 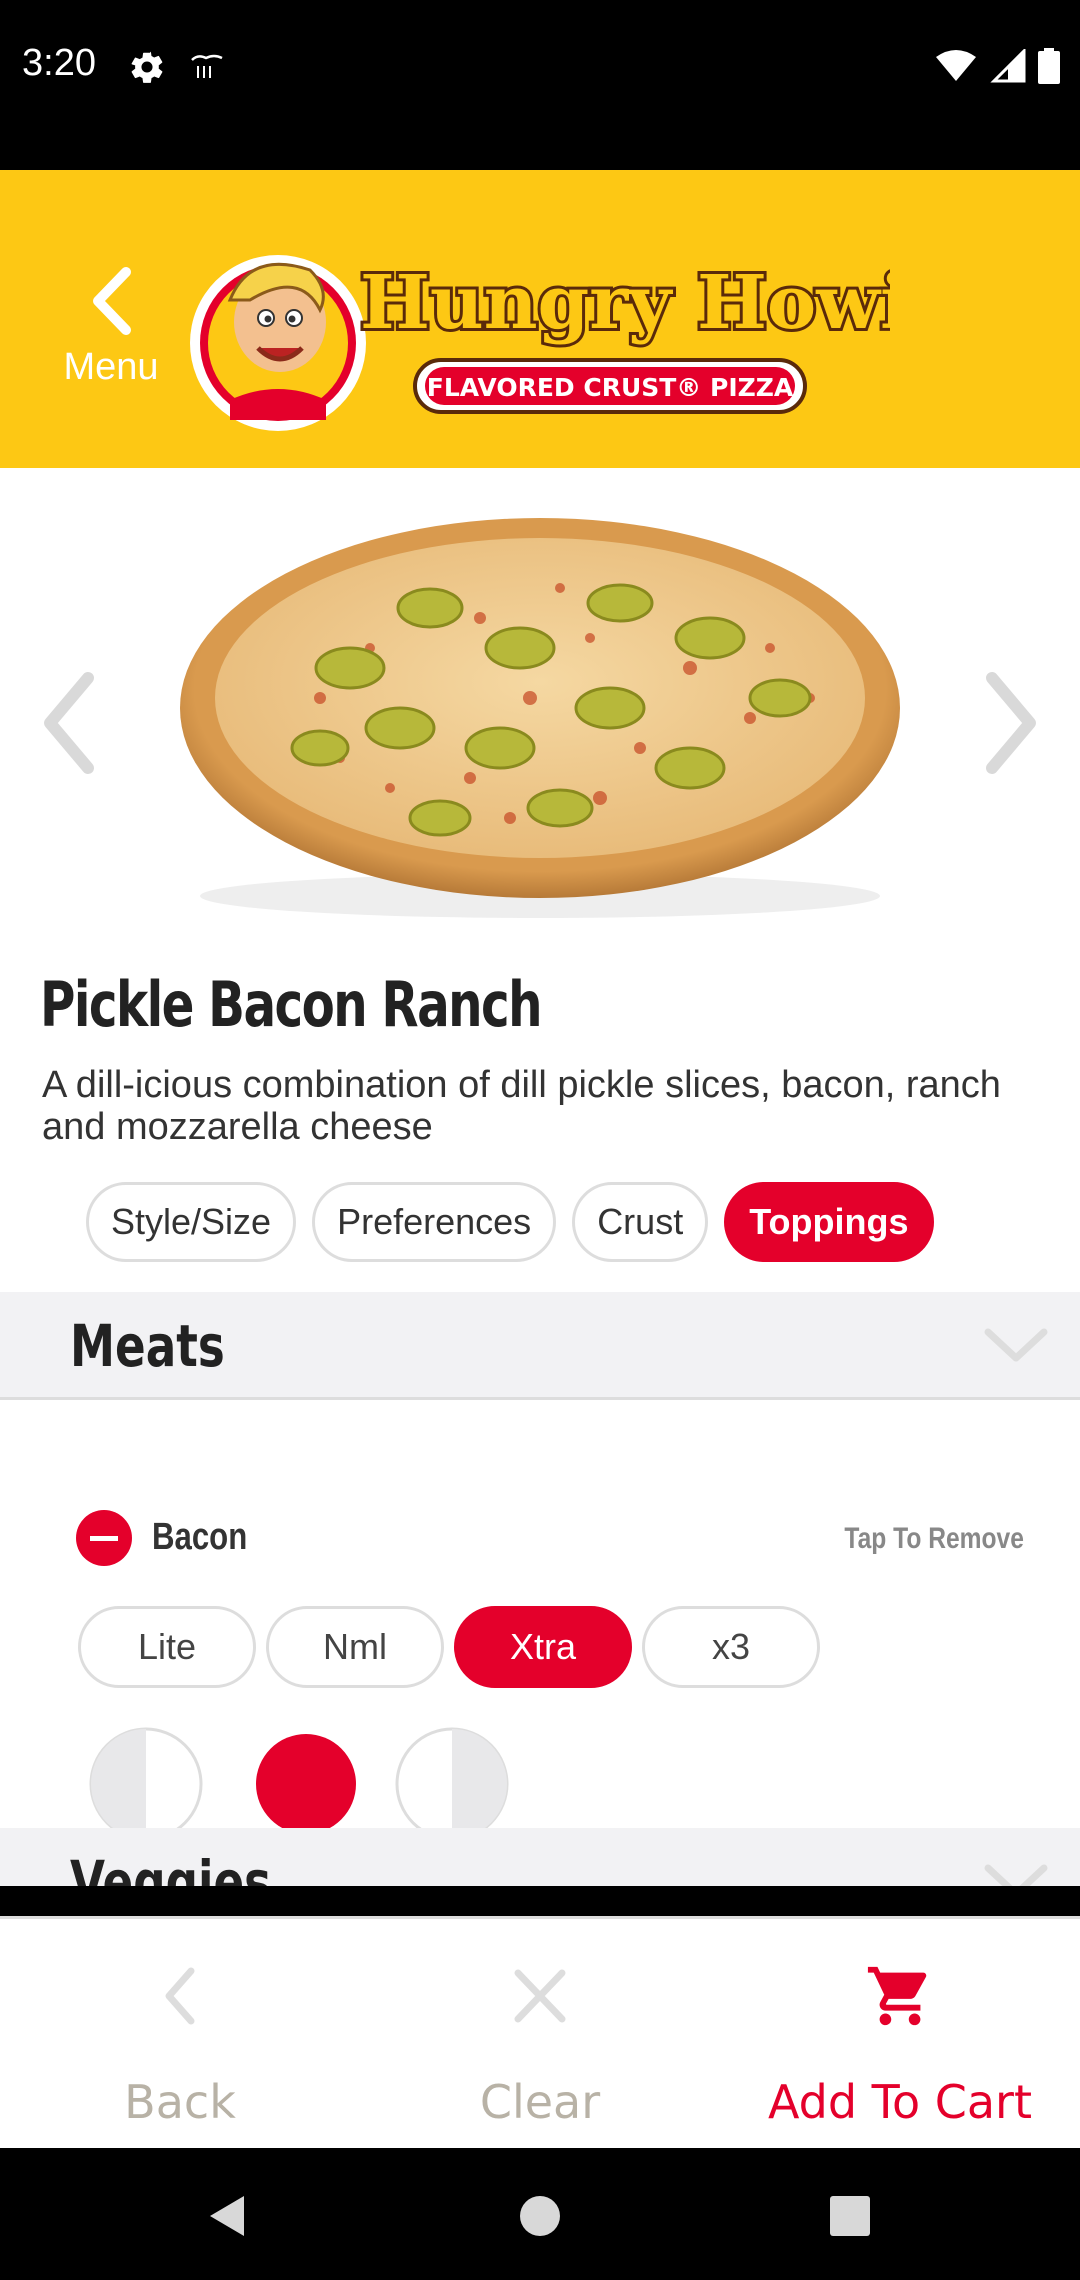 I want to click on bottom-action-bar: Back Clear Add To Cart, so click(x=540, y=2032).